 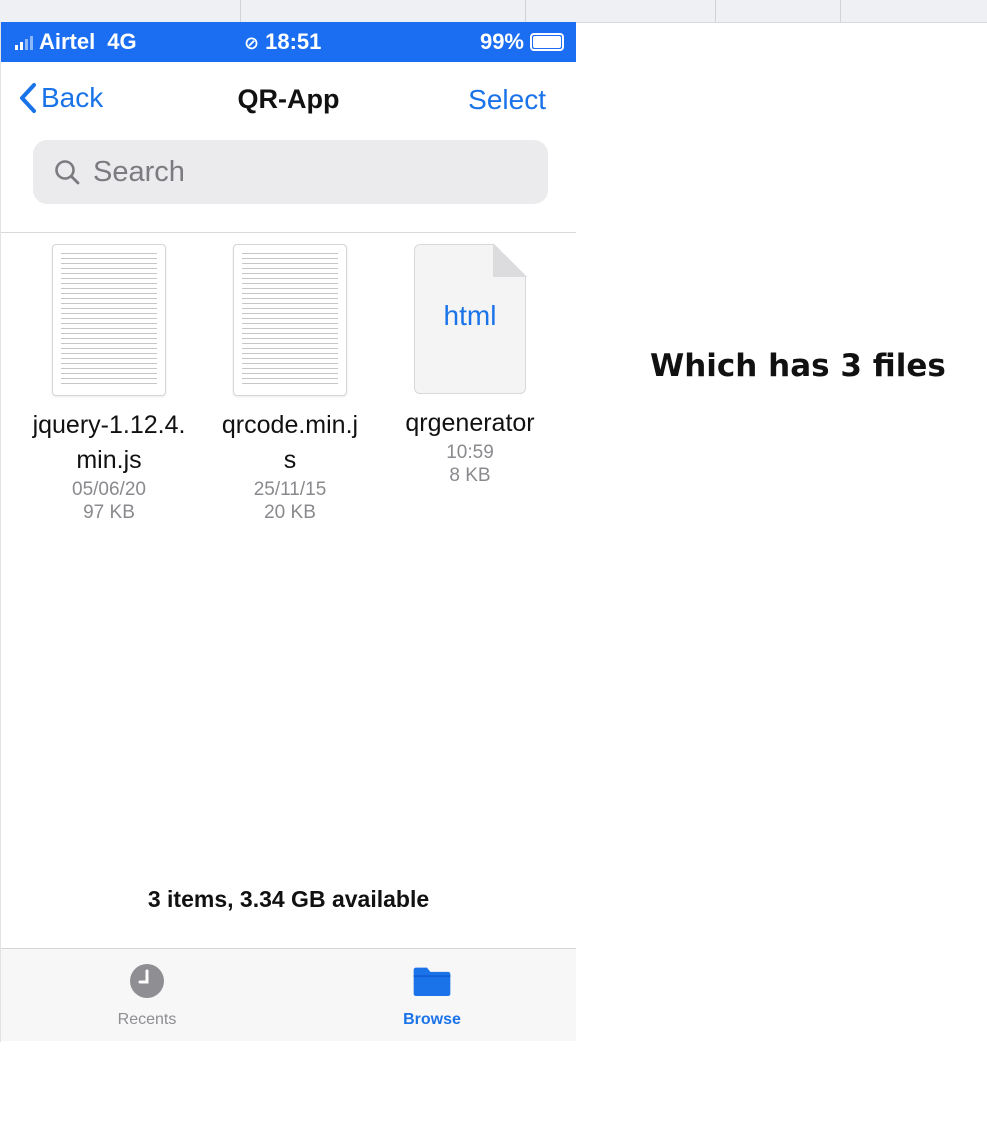 I want to click on file-name-line: jquery-1.12.4., so click(x=109, y=425).